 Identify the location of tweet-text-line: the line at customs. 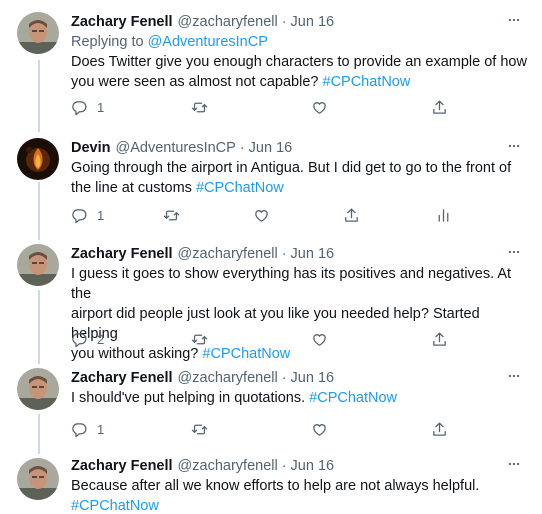
(131, 188).